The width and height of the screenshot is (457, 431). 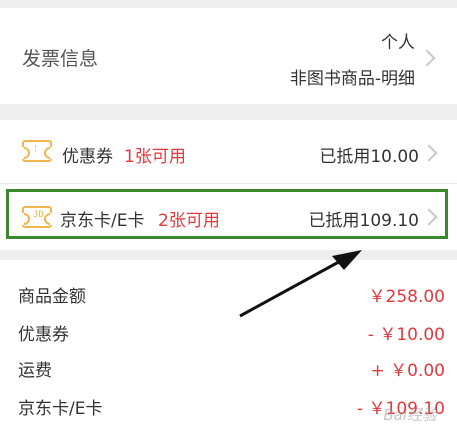 I want to click on coupon-applied-value: 已抵用10.00, so click(x=369, y=157).